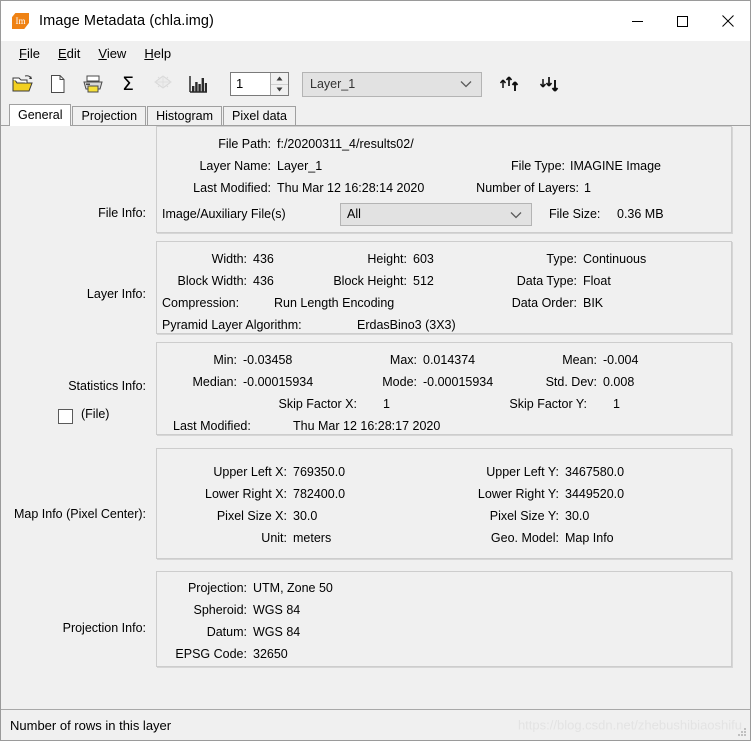  I want to click on file-path-value: f:/20200311_4/results02/, so click(345, 144).